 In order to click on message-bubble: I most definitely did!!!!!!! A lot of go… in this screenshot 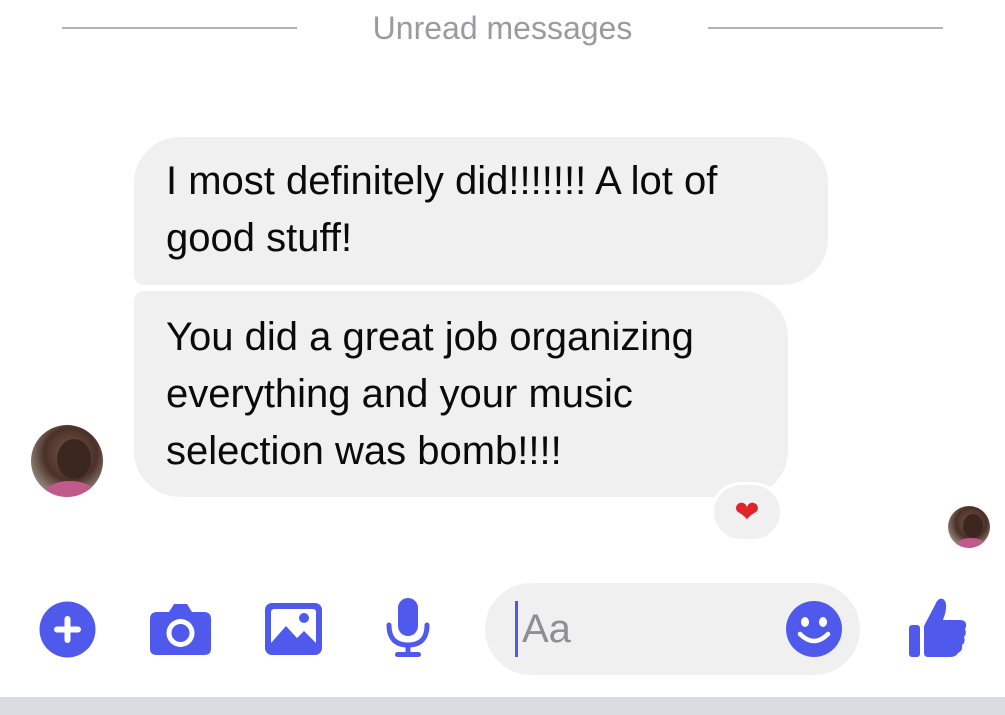, I will do `click(481, 211)`.